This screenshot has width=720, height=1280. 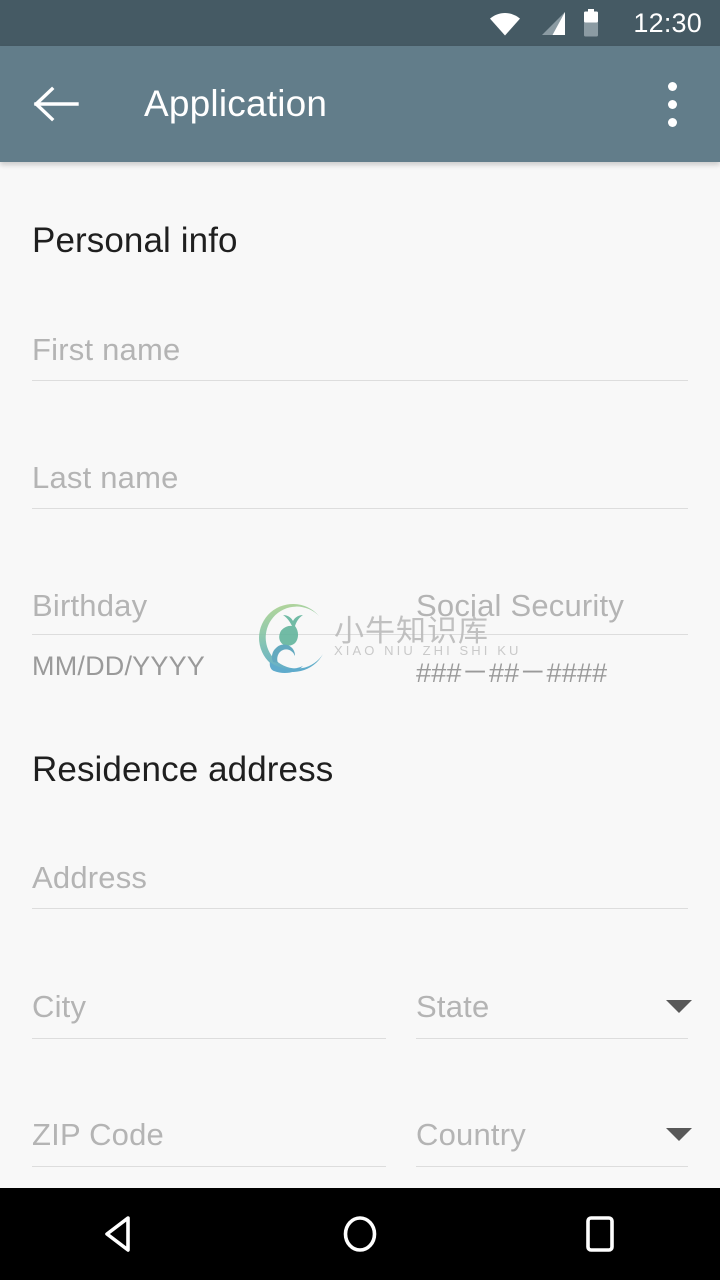 I want to click on back-arrow-icon, so click(x=56, y=104).